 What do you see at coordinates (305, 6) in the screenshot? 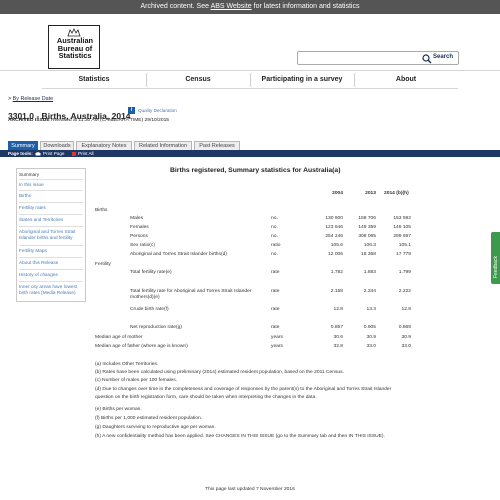
I see `archived-banner-suffix: for latest information and statistics` at bounding box center [305, 6].